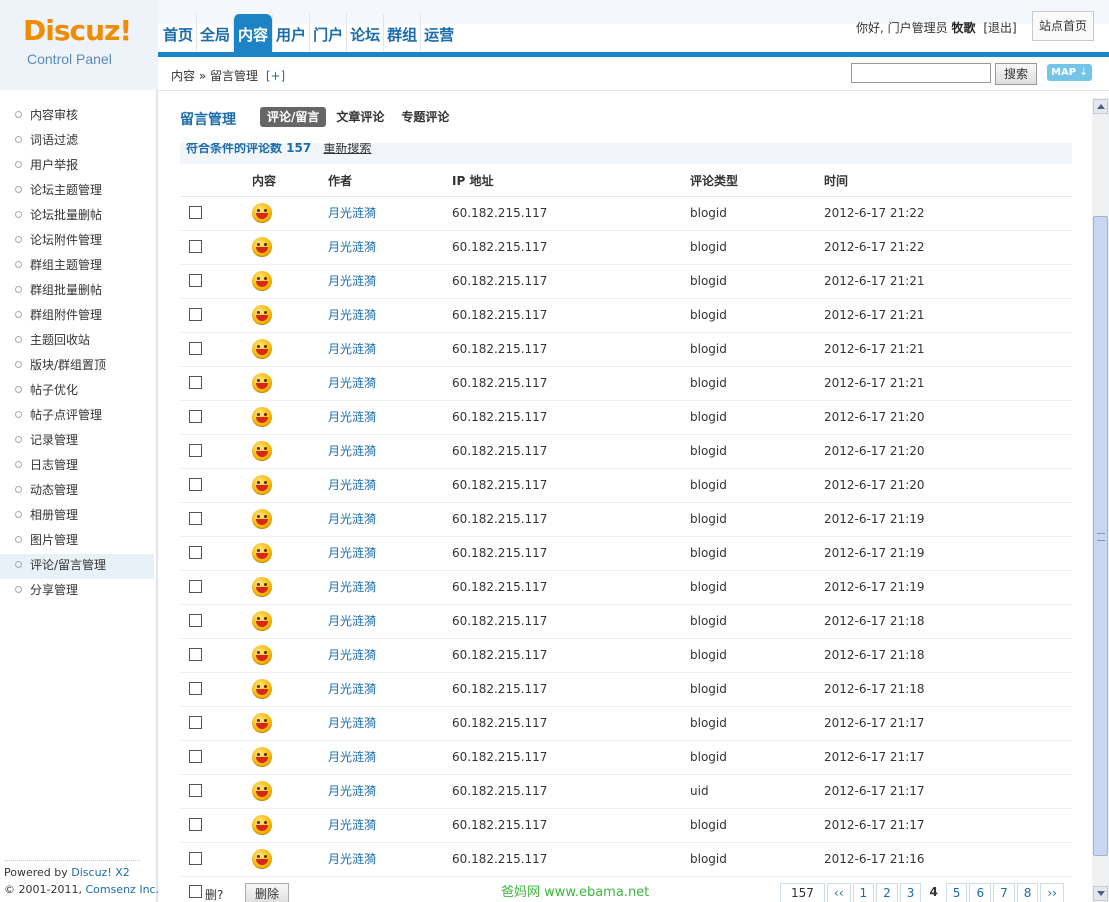 This screenshot has height=902, width=1109. What do you see at coordinates (77, 266) in the screenshot?
I see `sidebar-item-6: 群组主题管理` at bounding box center [77, 266].